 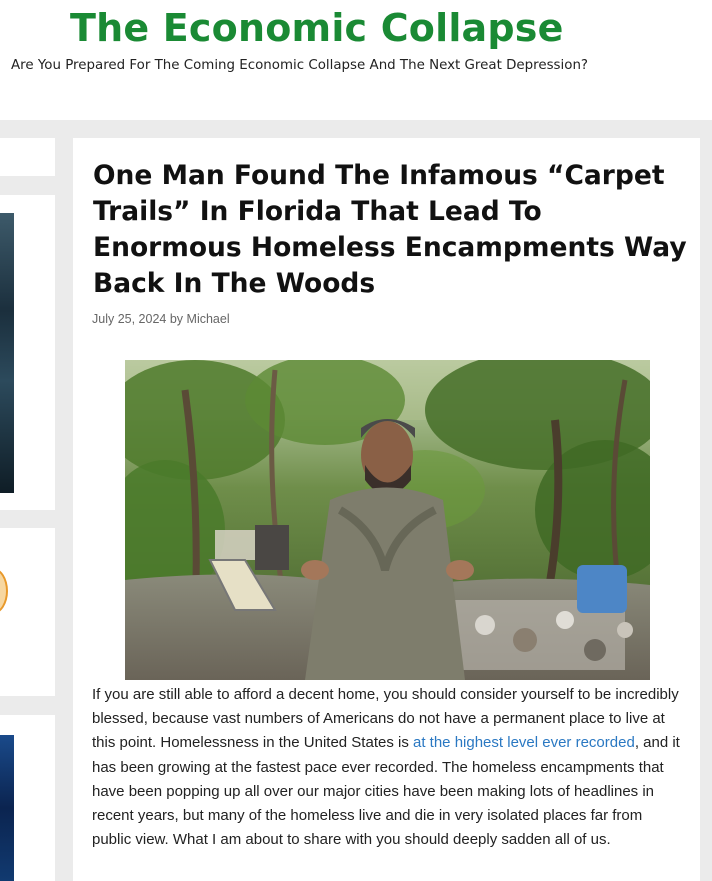 I want to click on author-link: Michael, so click(x=208, y=319).